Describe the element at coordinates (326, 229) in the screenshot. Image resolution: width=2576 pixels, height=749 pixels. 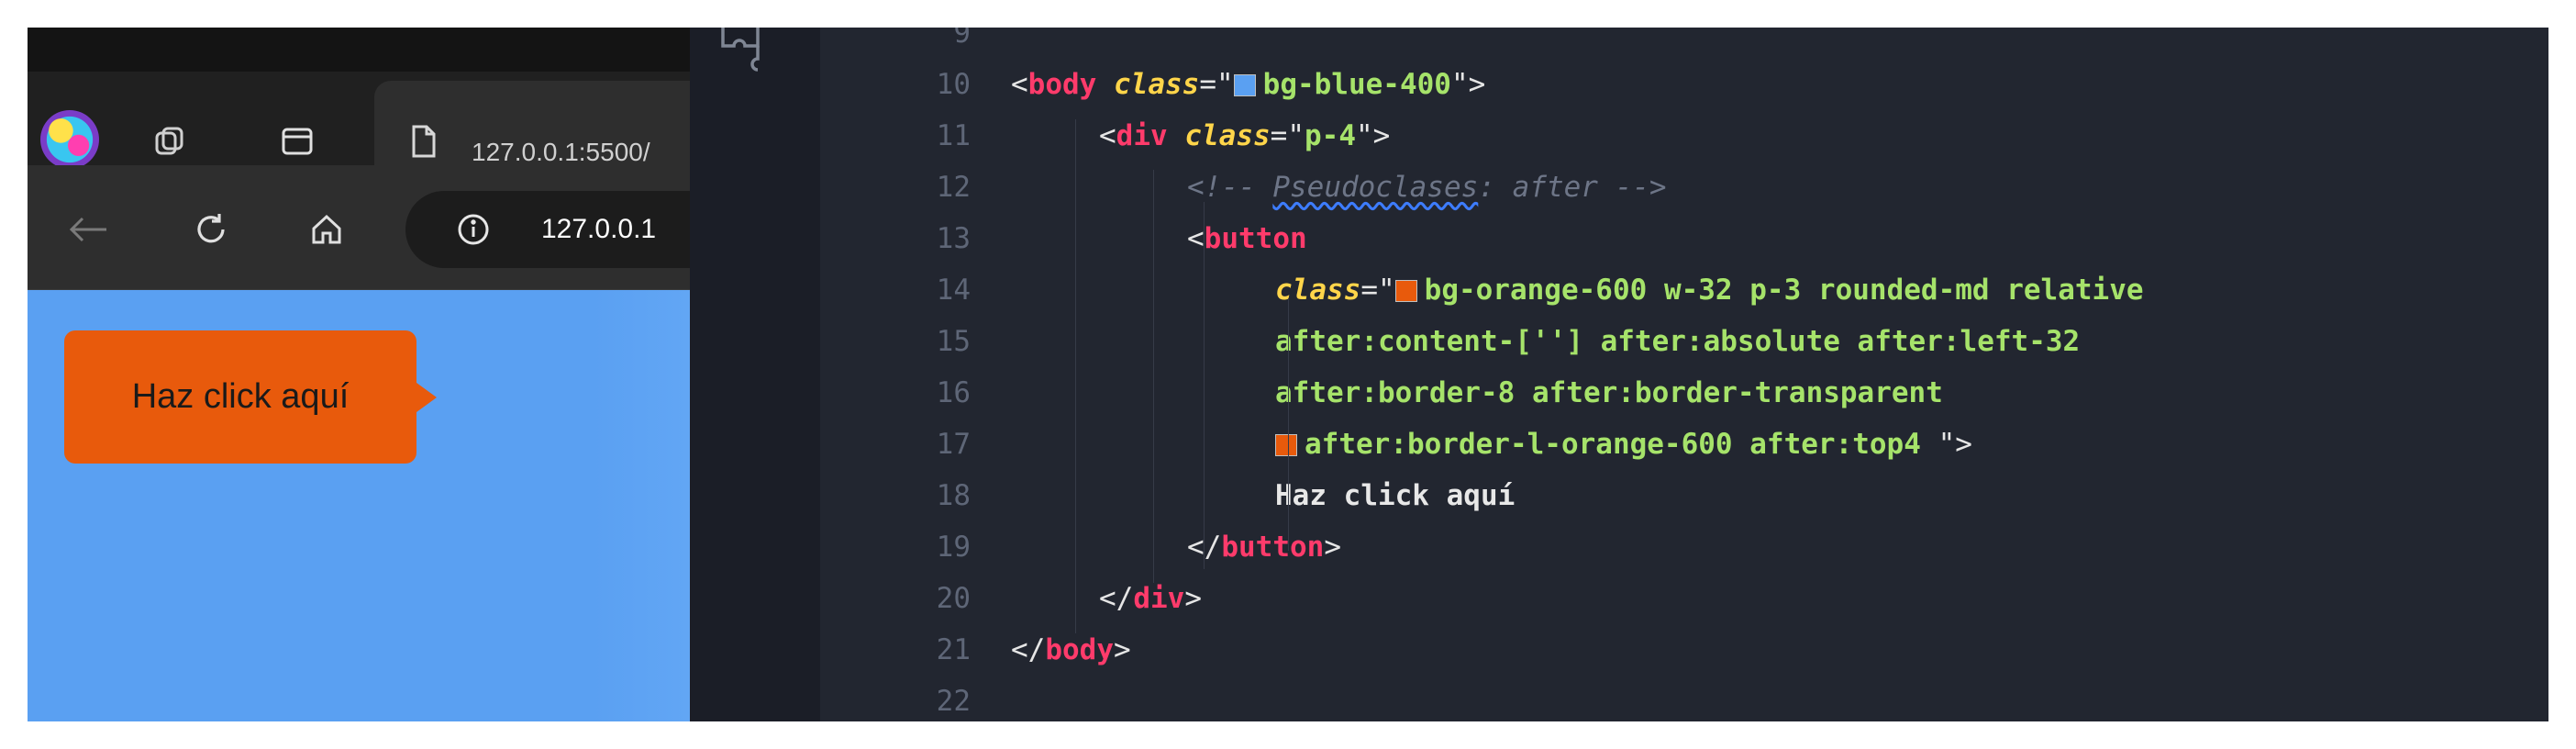
I see `home-icon` at that location.